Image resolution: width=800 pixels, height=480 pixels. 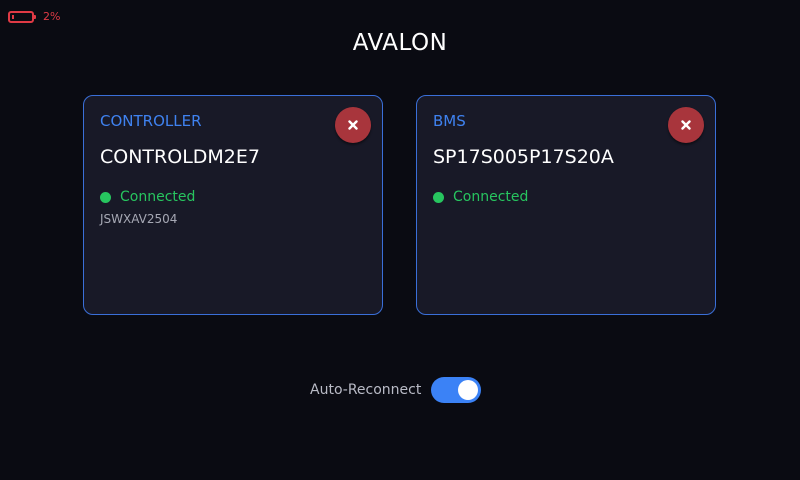 What do you see at coordinates (523, 157) in the screenshot?
I see `device-name: SP17S005P17S20A` at bounding box center [523, 157].